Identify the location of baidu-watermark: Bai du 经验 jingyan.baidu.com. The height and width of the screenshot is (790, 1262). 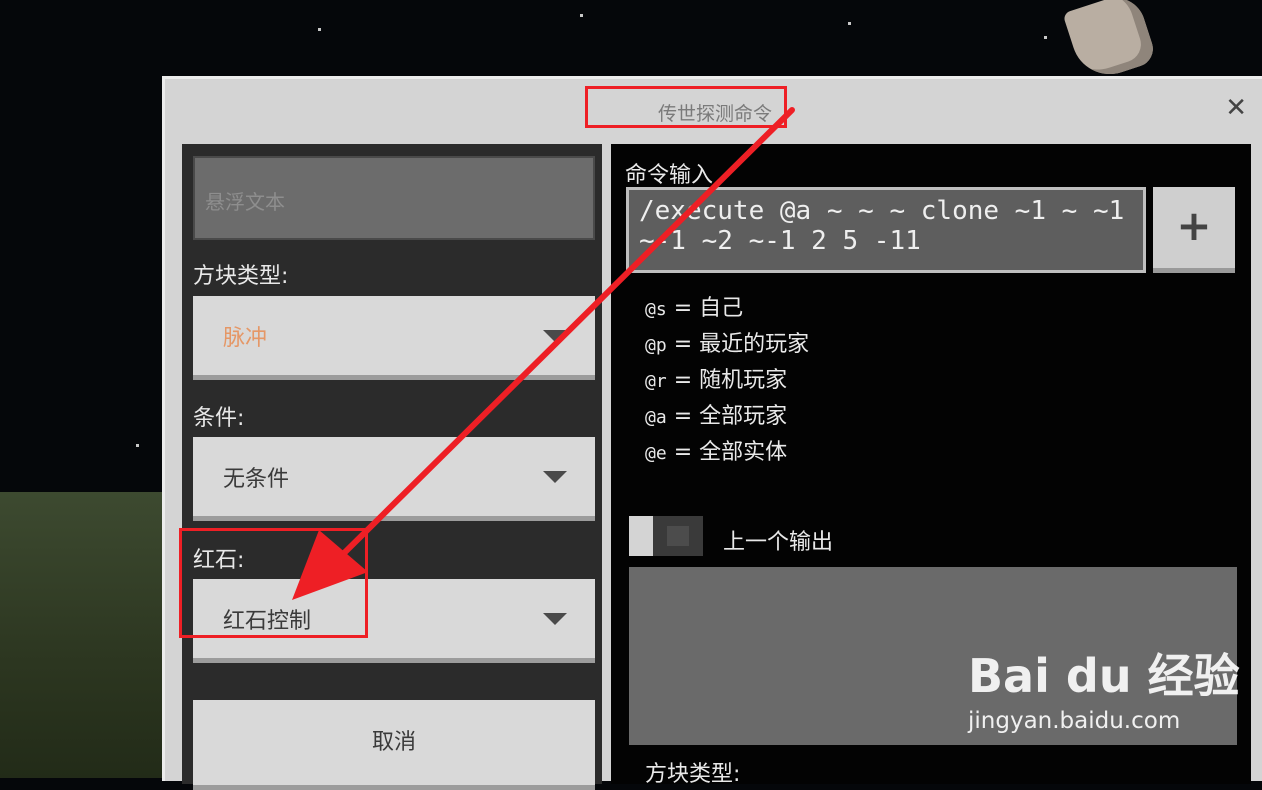
(1104, 687).